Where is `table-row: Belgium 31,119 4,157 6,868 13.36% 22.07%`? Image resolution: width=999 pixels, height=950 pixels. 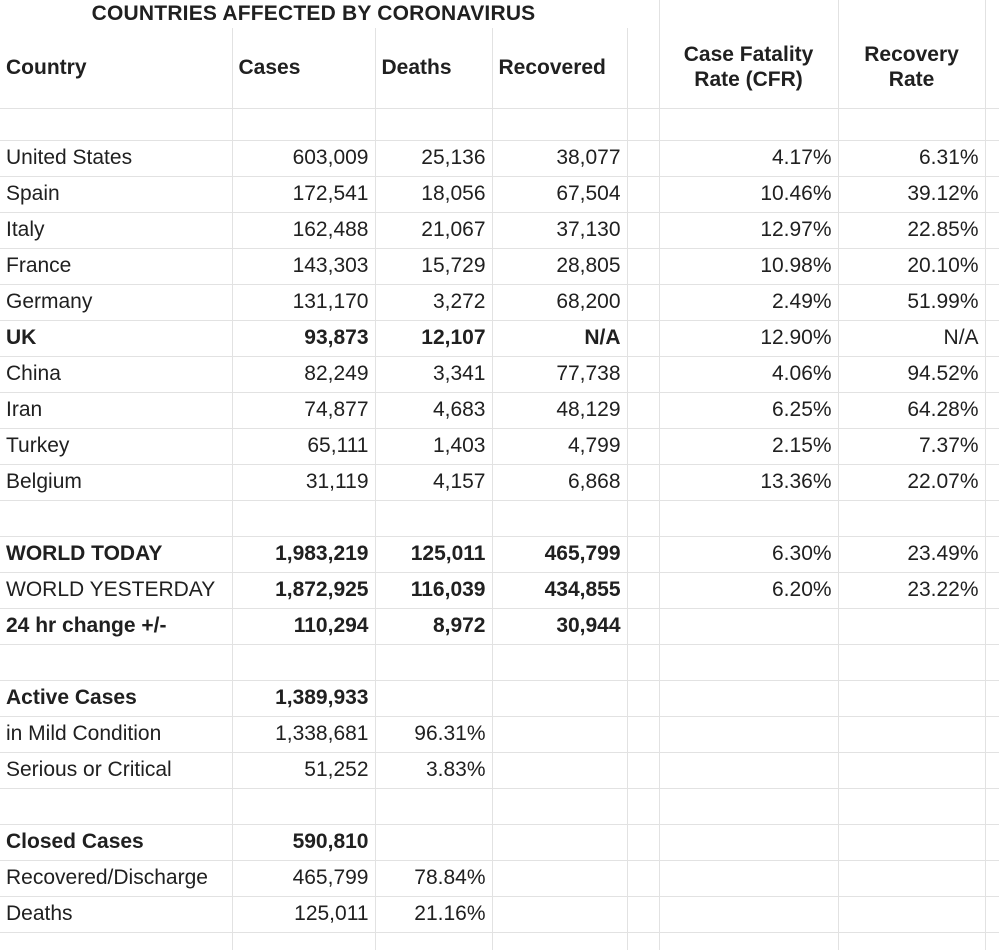 table-row: Belgium 31,119 4,157 6,868 13.36% 22.07% is located at coordinates (499, 482).